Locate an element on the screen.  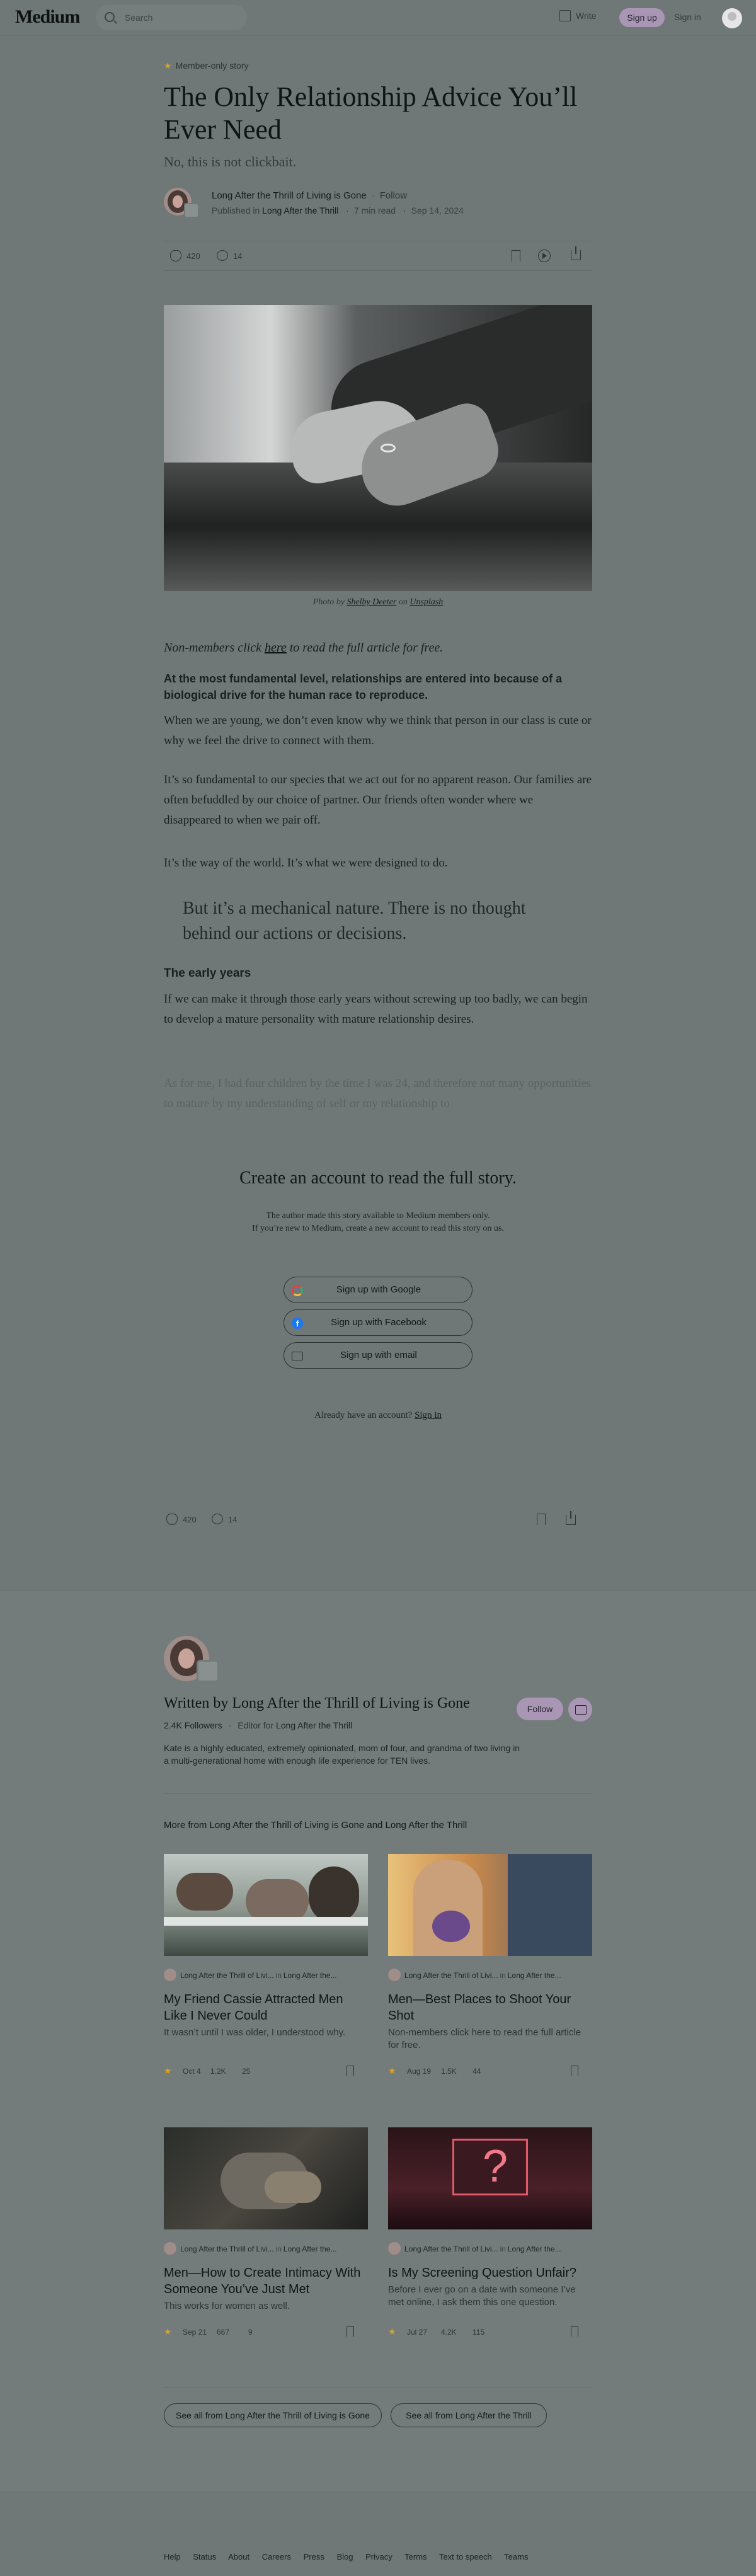
signup-button: Sign up is located at coordinates (642, 17).